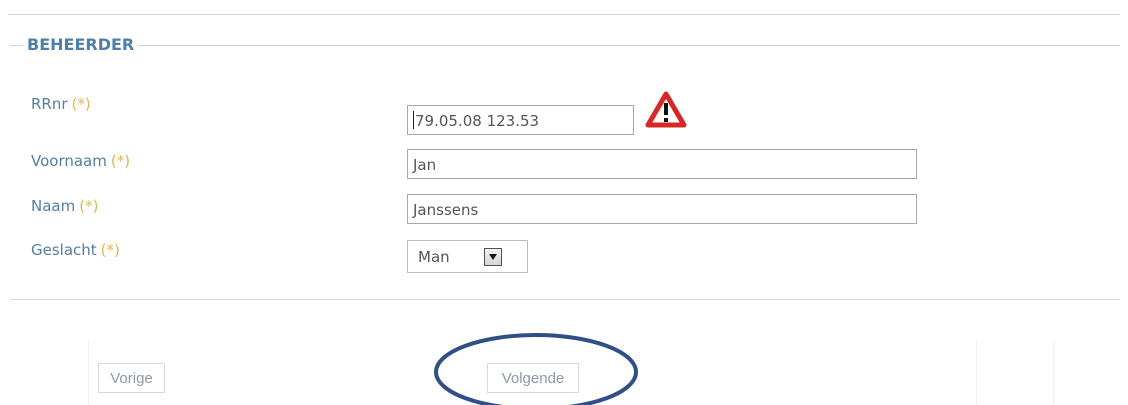 The width and height of the screenshot is (1128, 405). I want to click on rrnr-label: RRnr (*), so click(61, 104).